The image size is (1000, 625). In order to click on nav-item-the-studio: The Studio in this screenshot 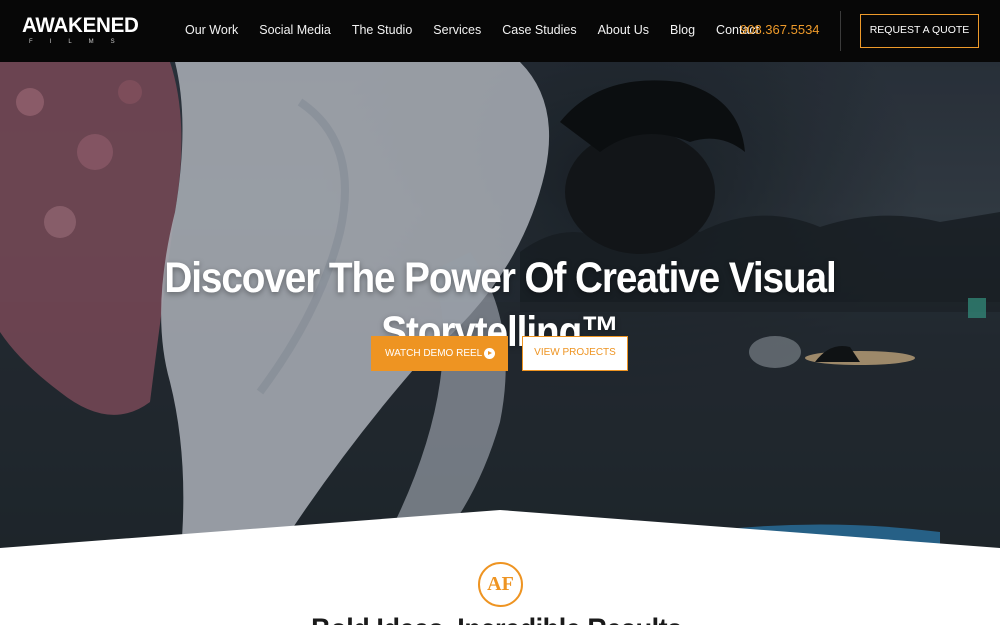, I will do `click(382, 30)`.